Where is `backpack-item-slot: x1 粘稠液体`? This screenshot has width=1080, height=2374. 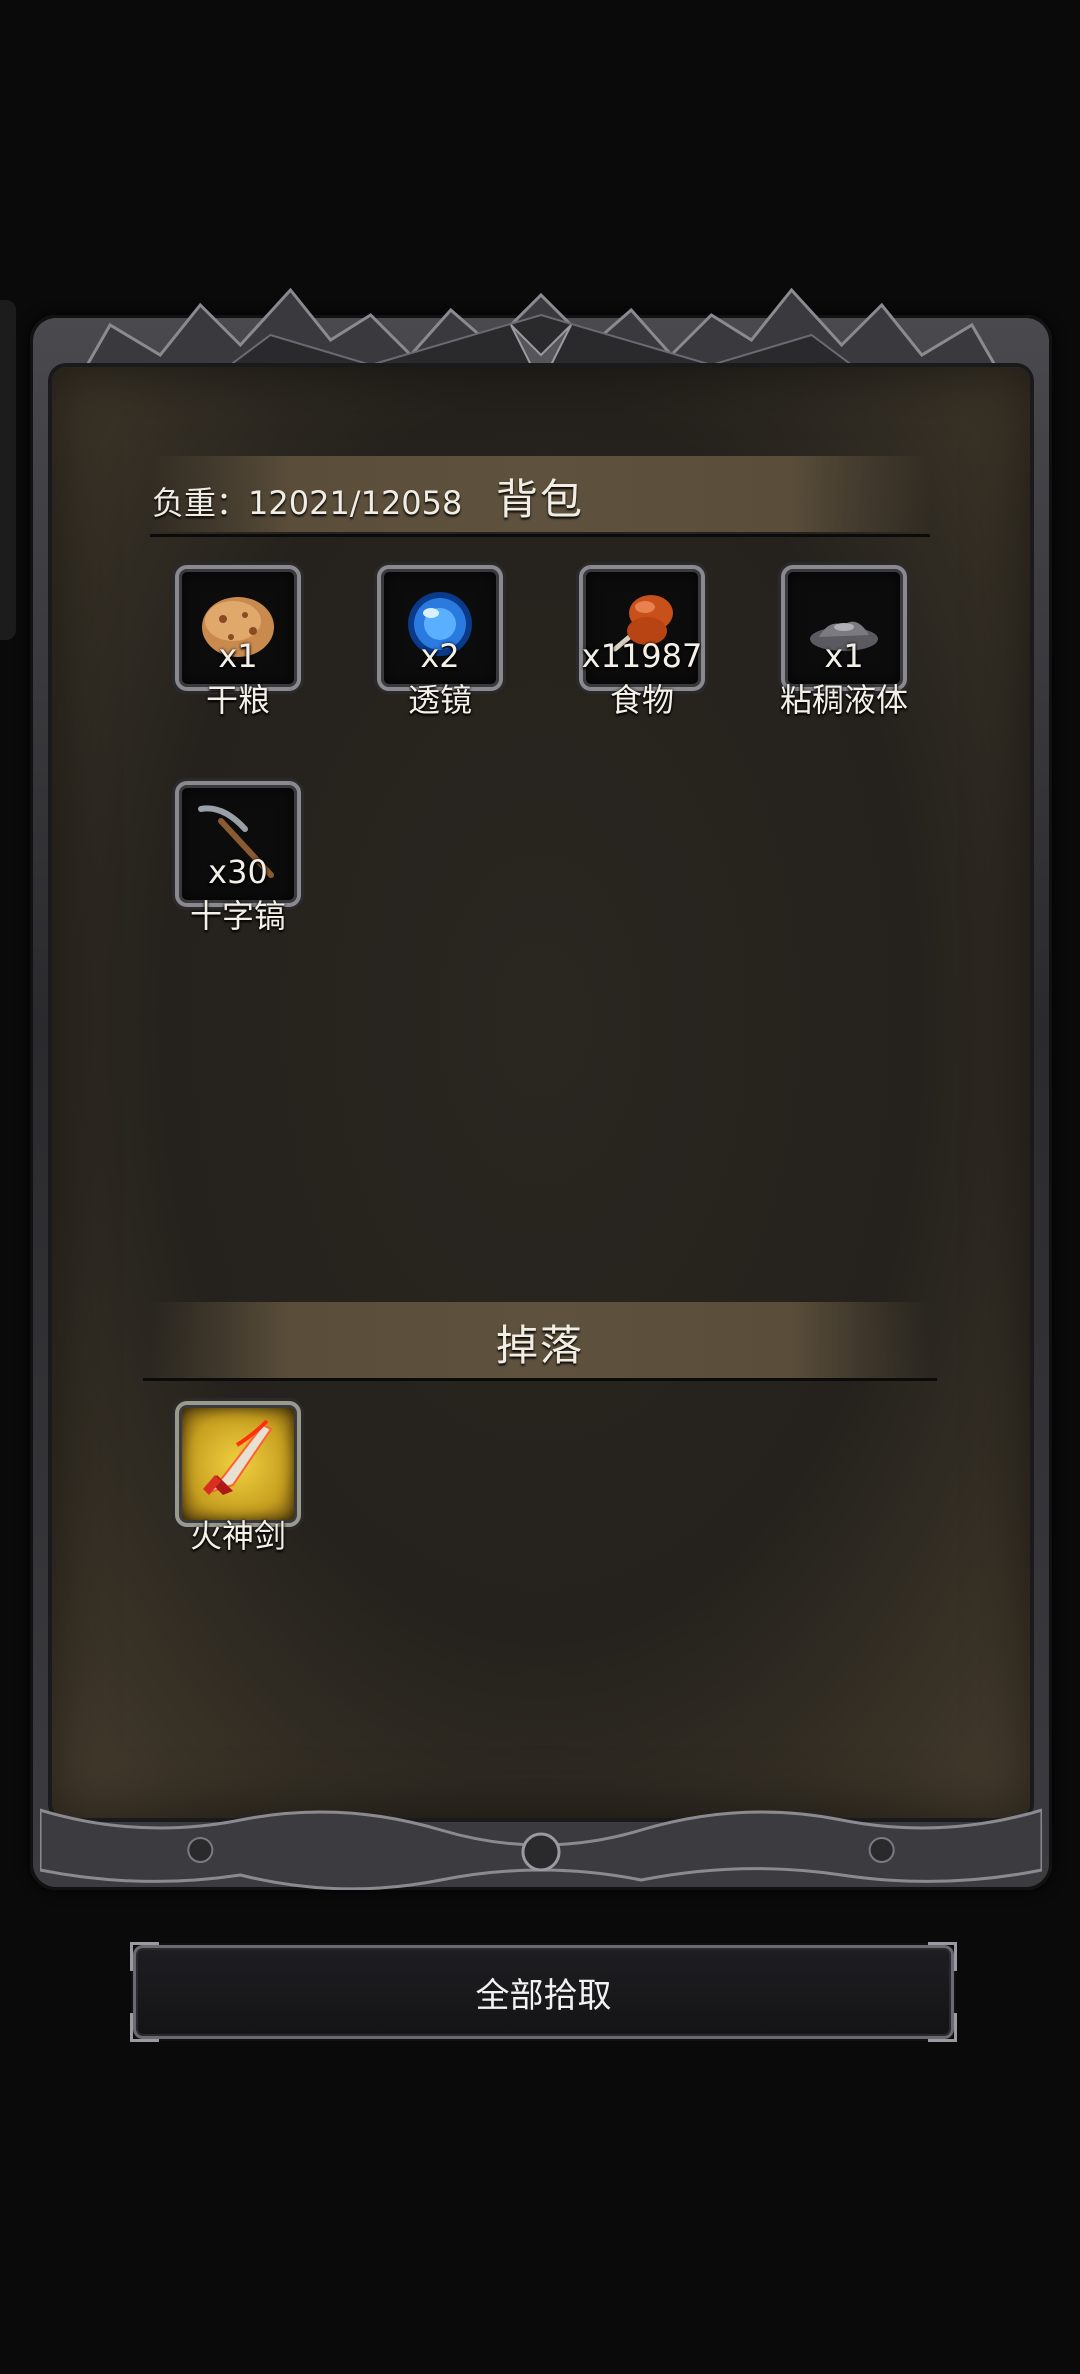
backpack-item-slot: x1 粘稠液体 is located at coordinates (844, 642).